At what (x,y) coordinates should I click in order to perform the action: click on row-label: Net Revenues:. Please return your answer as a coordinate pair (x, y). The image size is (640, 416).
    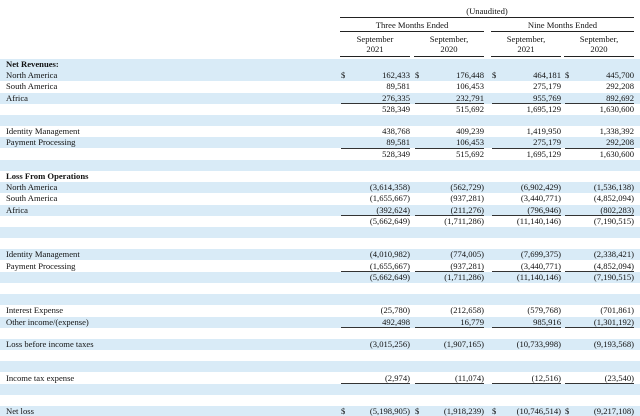
    Looking at the image, I should click on (32, 64).